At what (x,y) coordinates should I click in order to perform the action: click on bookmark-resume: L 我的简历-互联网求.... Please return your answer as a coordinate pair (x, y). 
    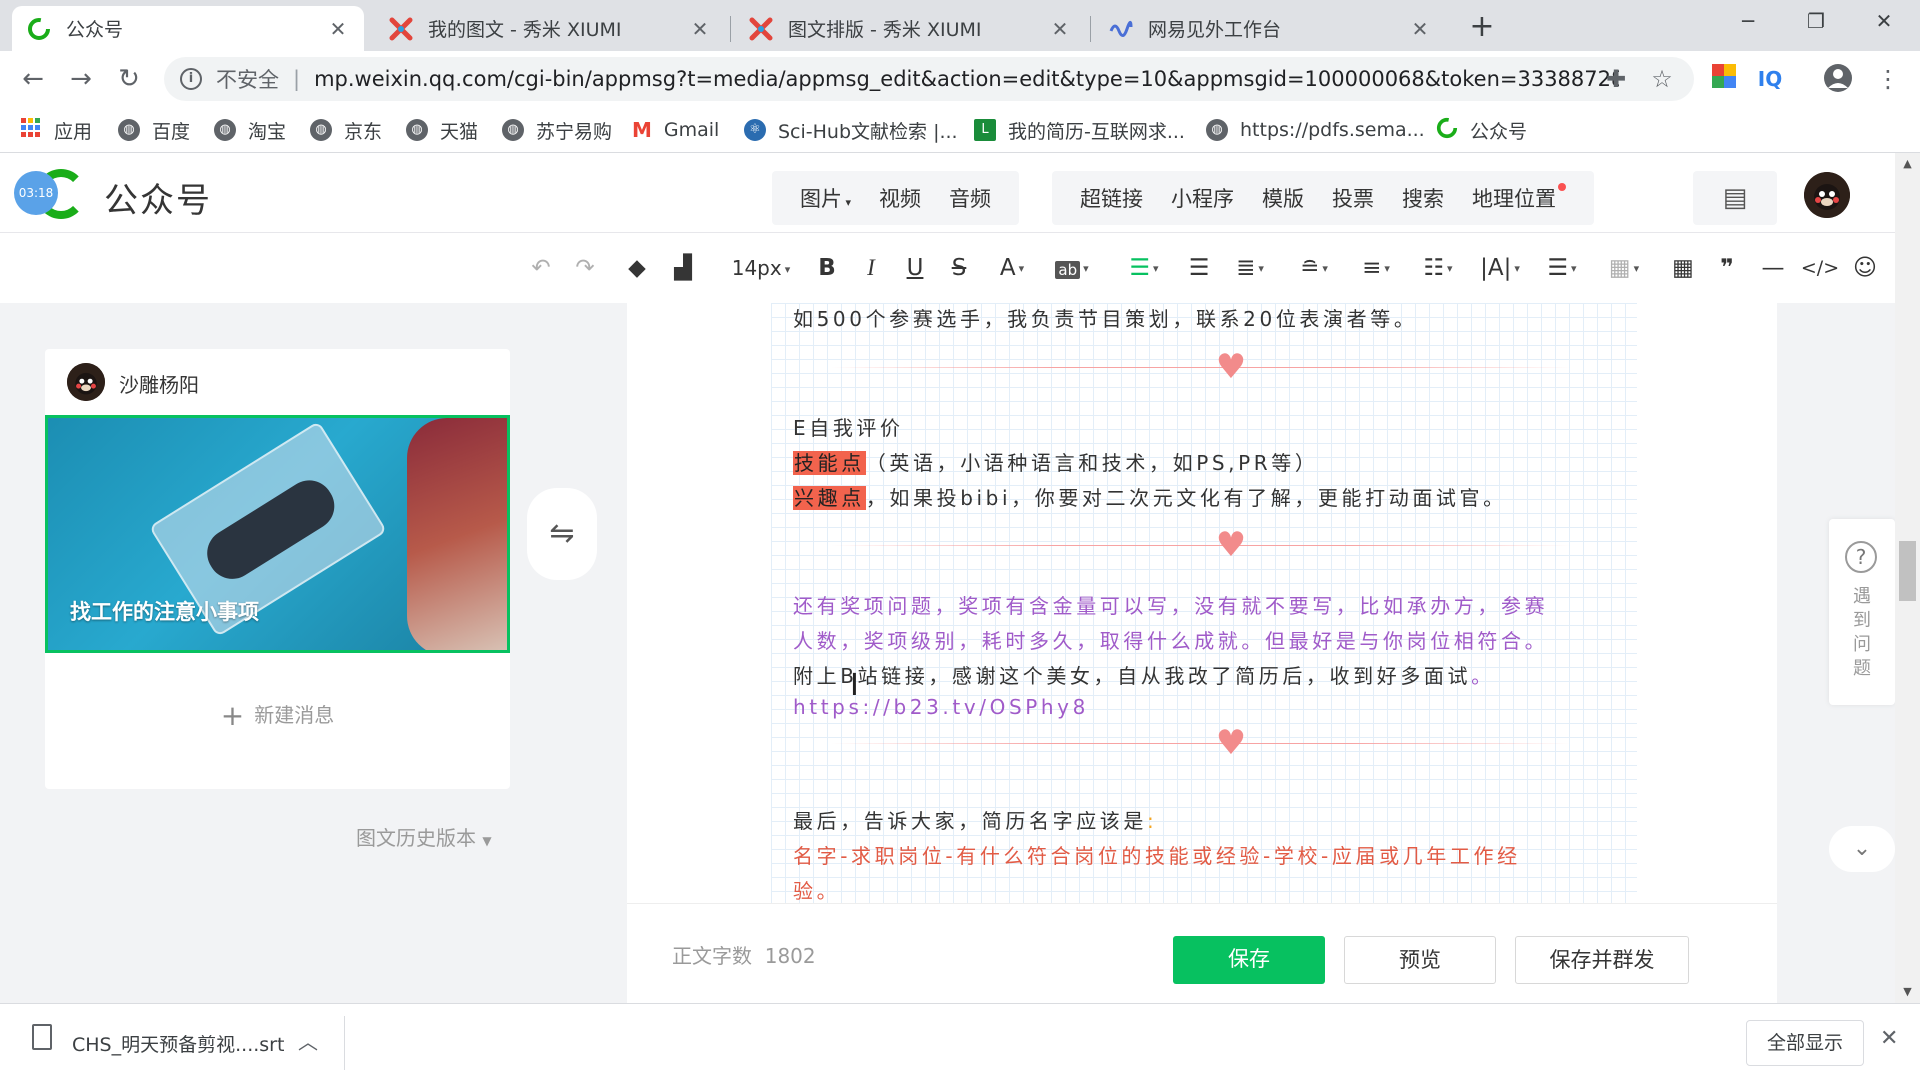
    Looking at the image, I should click on (1079, 130).